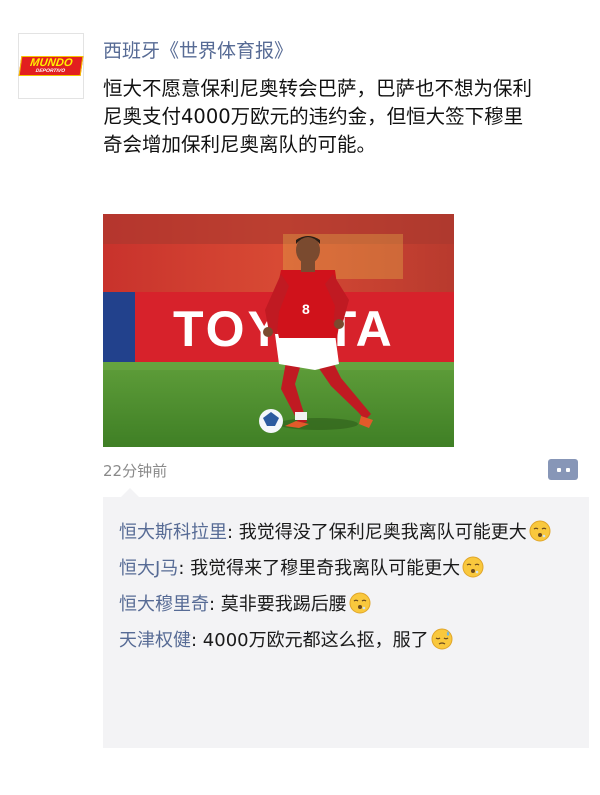  Describe the element at coordinates (164, 604) in the screenshot. I see `comment-author: 恒大穆里奇` at that location.